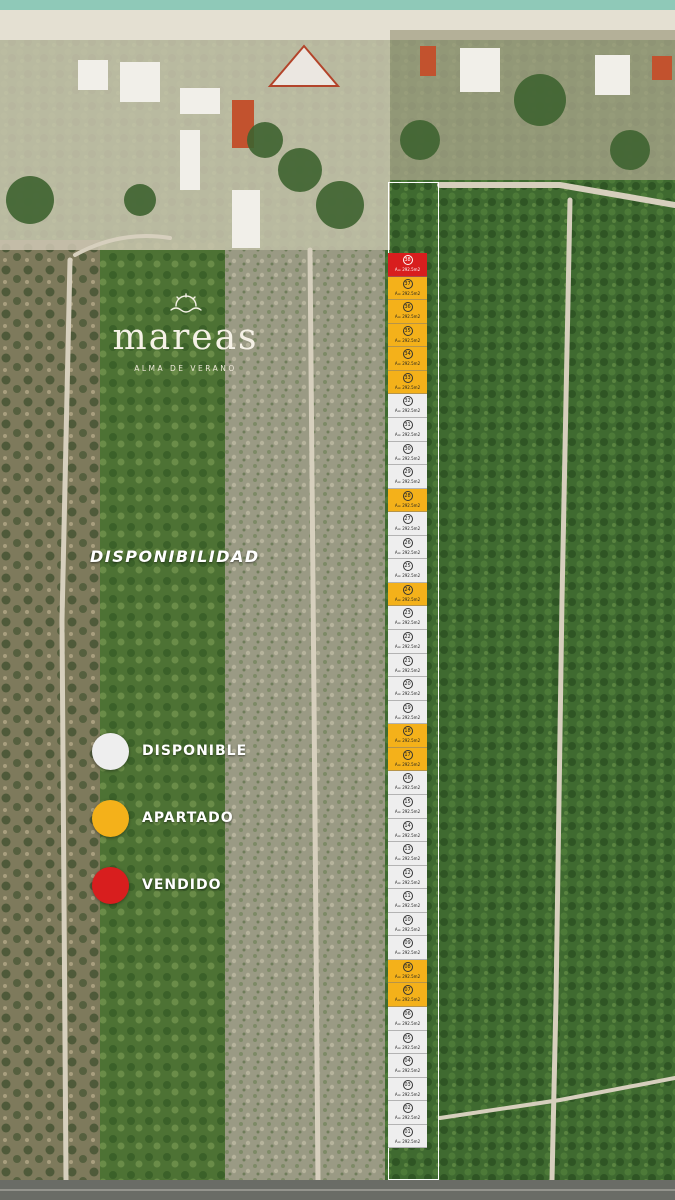  I want to click on lot-28: 28 A= 292.5m2, so click(407, 500).